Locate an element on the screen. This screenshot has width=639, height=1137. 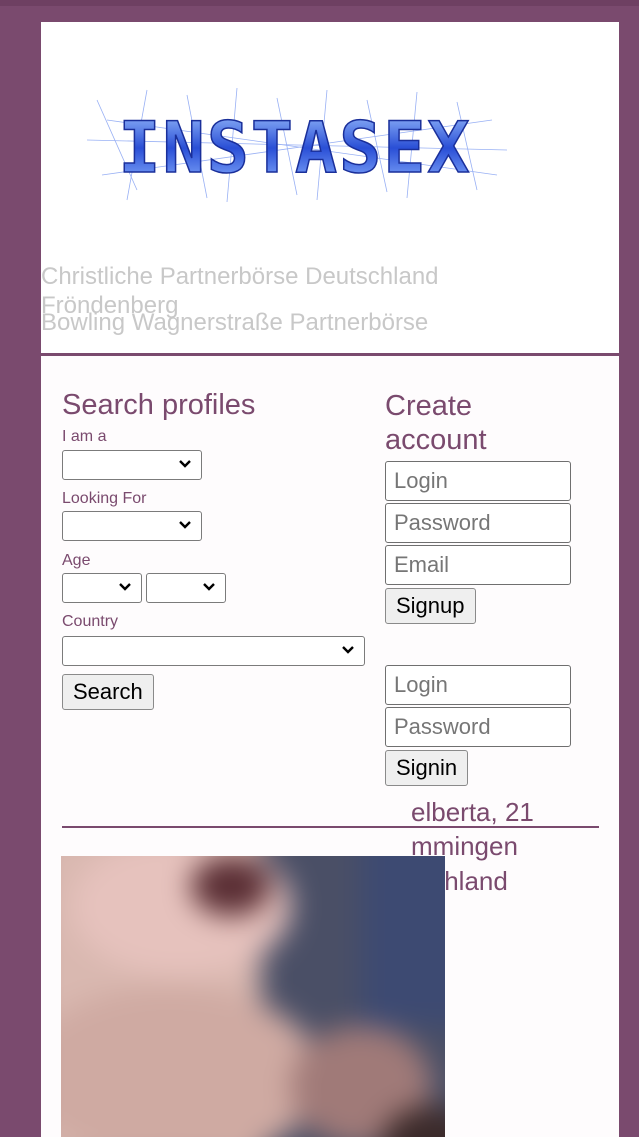
profile-photo-image is located at coordinates (253, 996).